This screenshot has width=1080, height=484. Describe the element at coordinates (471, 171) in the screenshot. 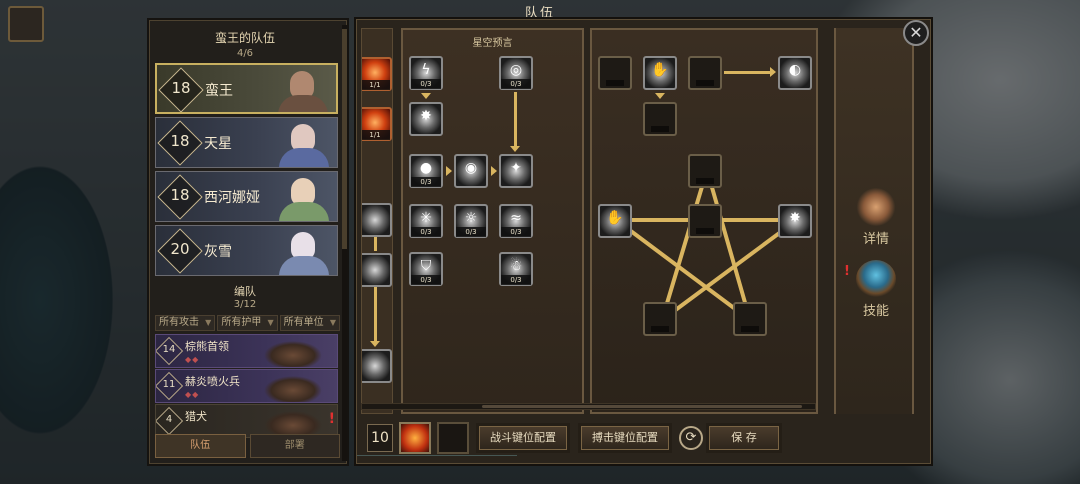

I see `talent-node: ◉` at that location.